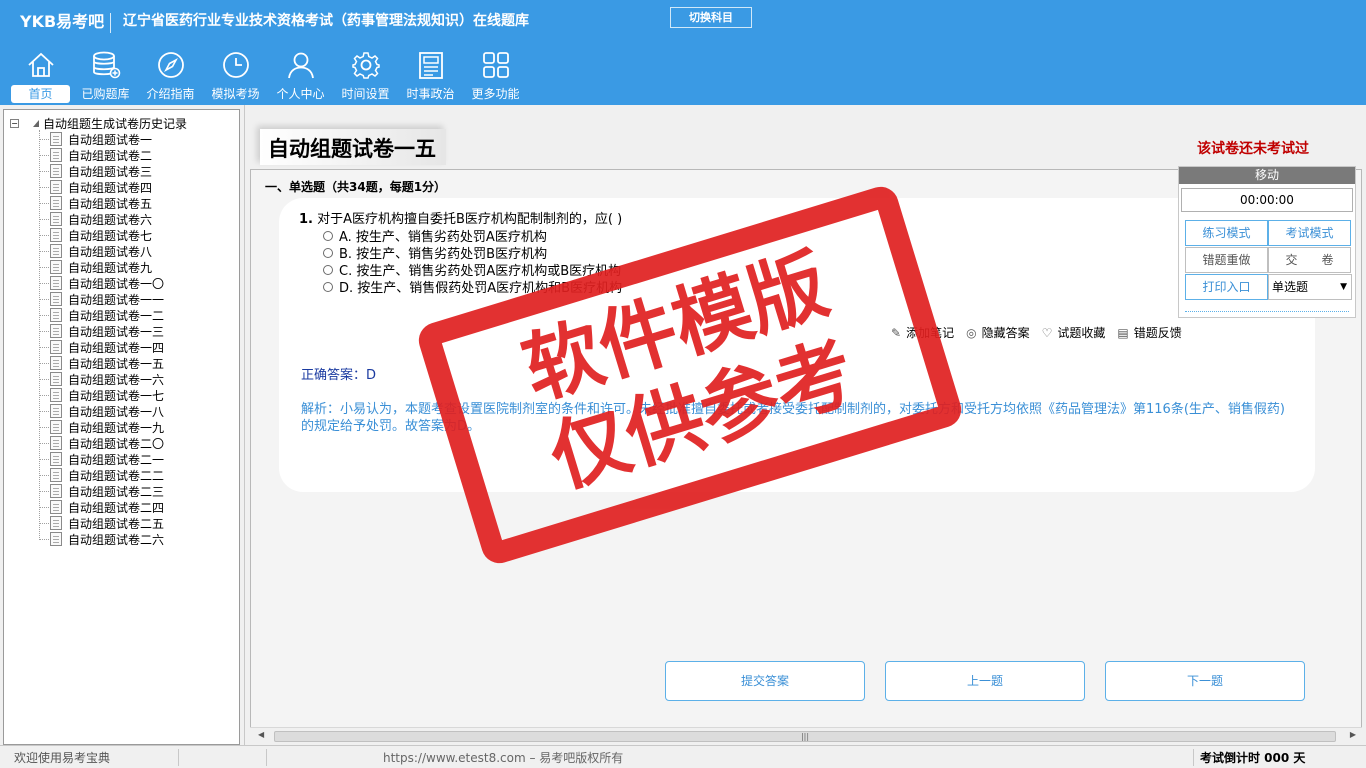  What do you see at coordinates (300, 94) in the screenshot?
I see `nav-label: 个人中心` at bounding box center [300, 94].